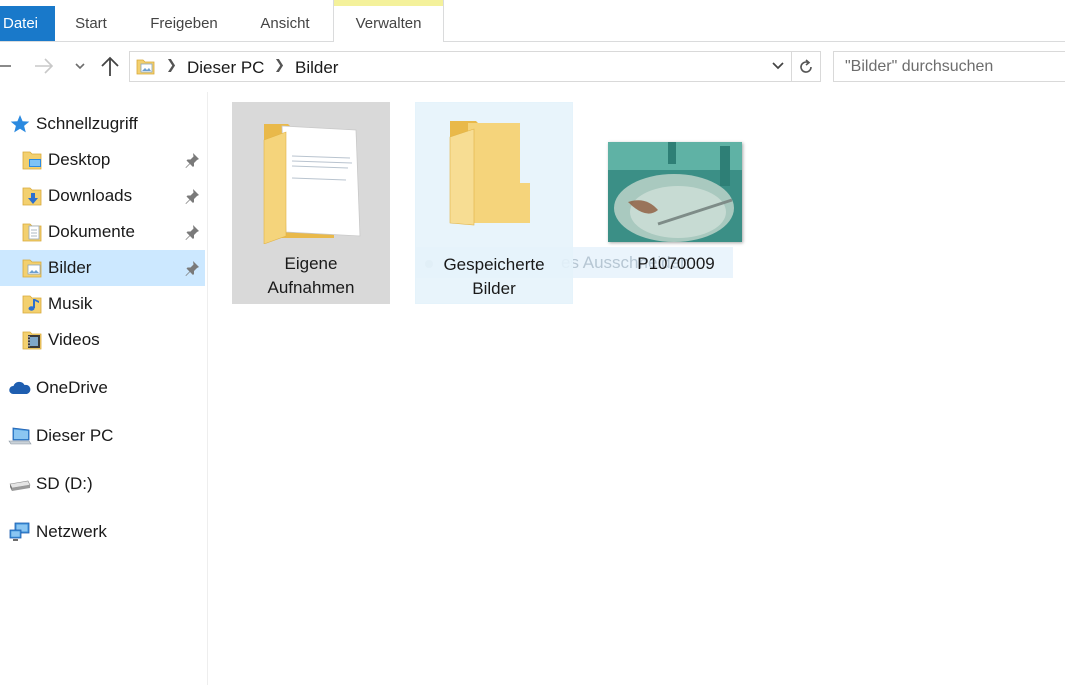 Image resolution: width=1065 pixels, height=685 pixels. I want to click on image-item-p1070009: P1070009, so click(676, 203).